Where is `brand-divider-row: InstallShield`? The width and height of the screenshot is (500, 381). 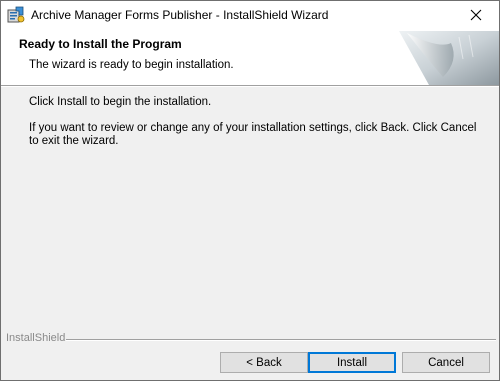
brand-divider-row: InstallShield is located at coordinates (251, 339).